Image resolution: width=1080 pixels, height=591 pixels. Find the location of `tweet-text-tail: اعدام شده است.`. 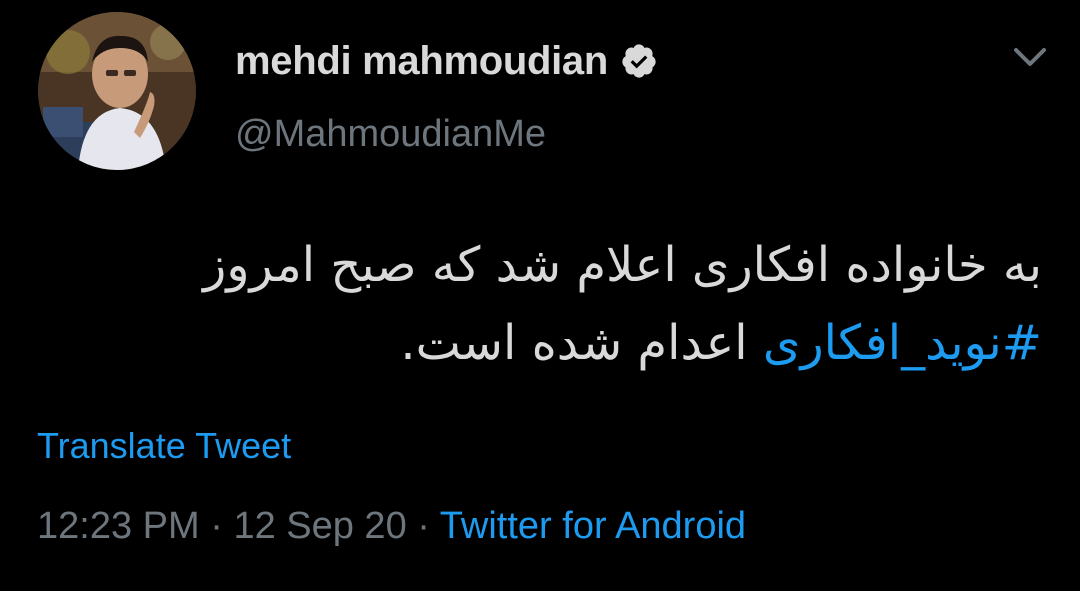

tweet-text-tail: اعدام شده است. is located at coordinates (581, 343).